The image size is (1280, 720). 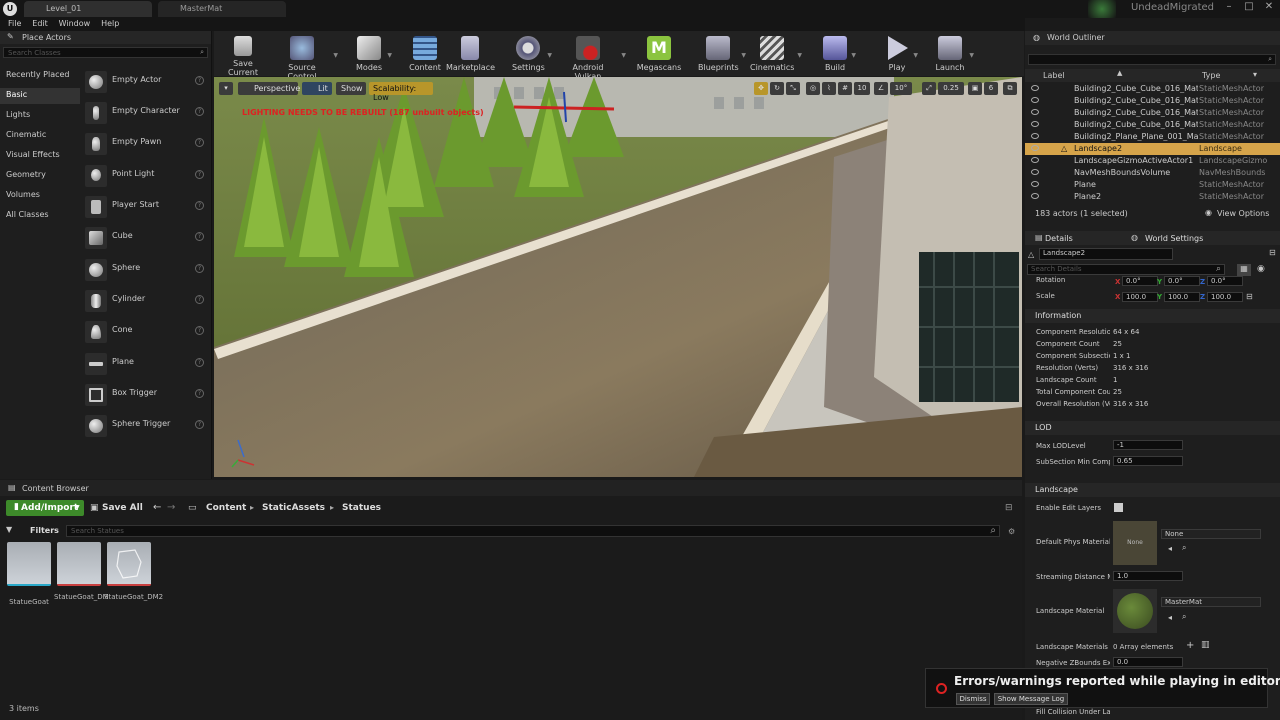 I want to click on actor-item-empty-character: Empty Character?, so click(x=146, y=113).